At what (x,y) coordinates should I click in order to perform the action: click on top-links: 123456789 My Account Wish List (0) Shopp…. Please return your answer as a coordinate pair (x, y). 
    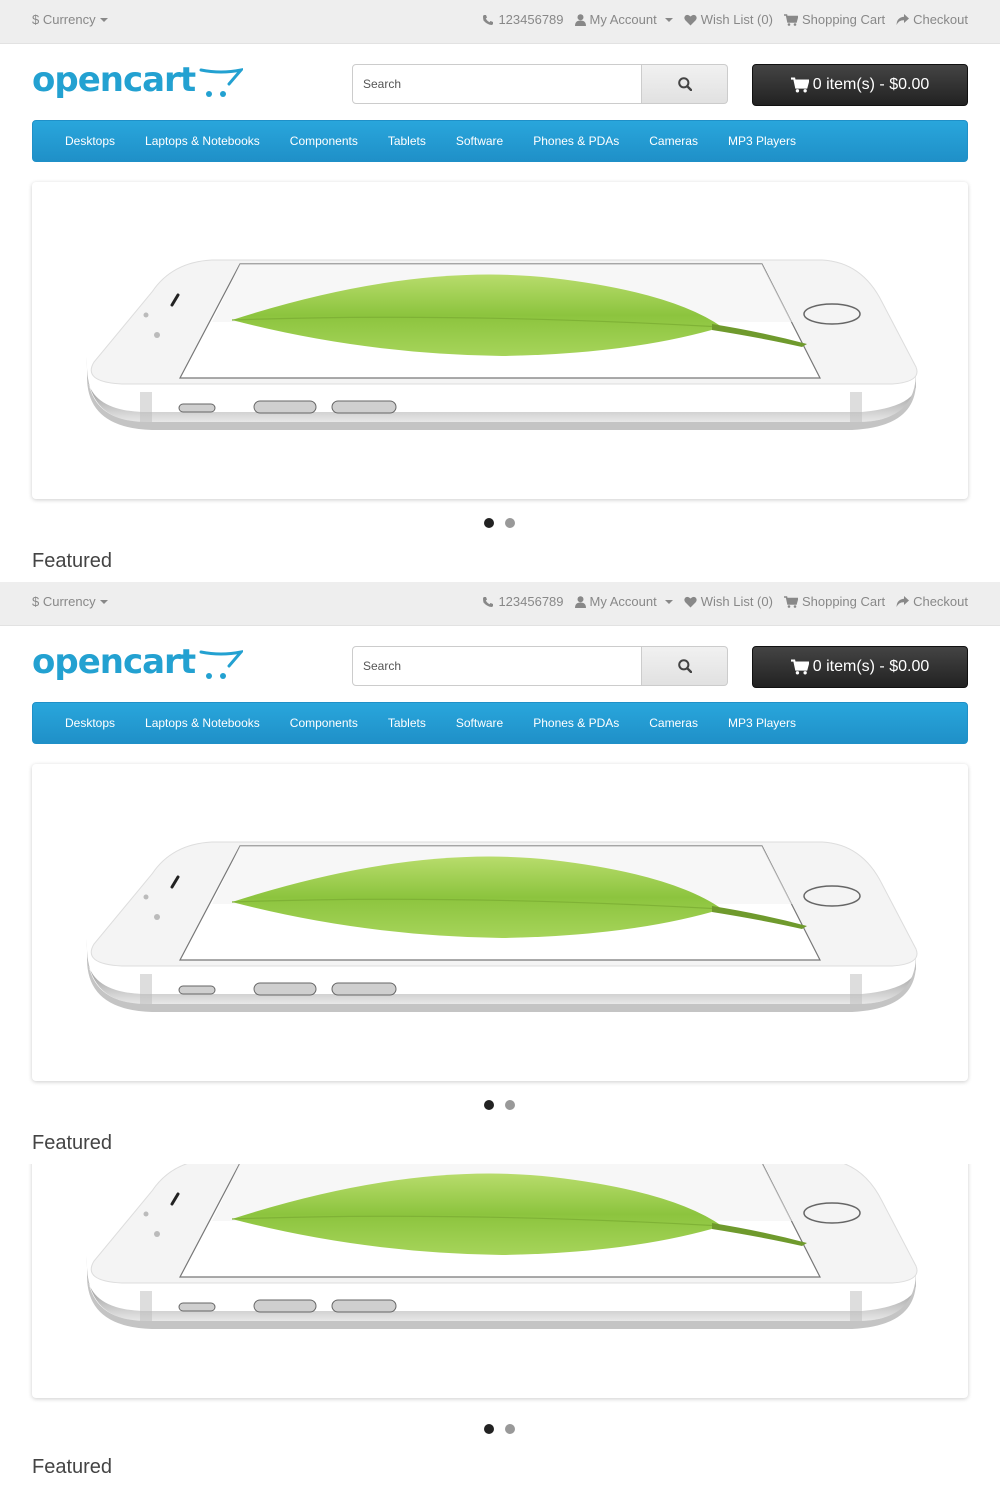
    Looking at the image, I should click on (725, 19).